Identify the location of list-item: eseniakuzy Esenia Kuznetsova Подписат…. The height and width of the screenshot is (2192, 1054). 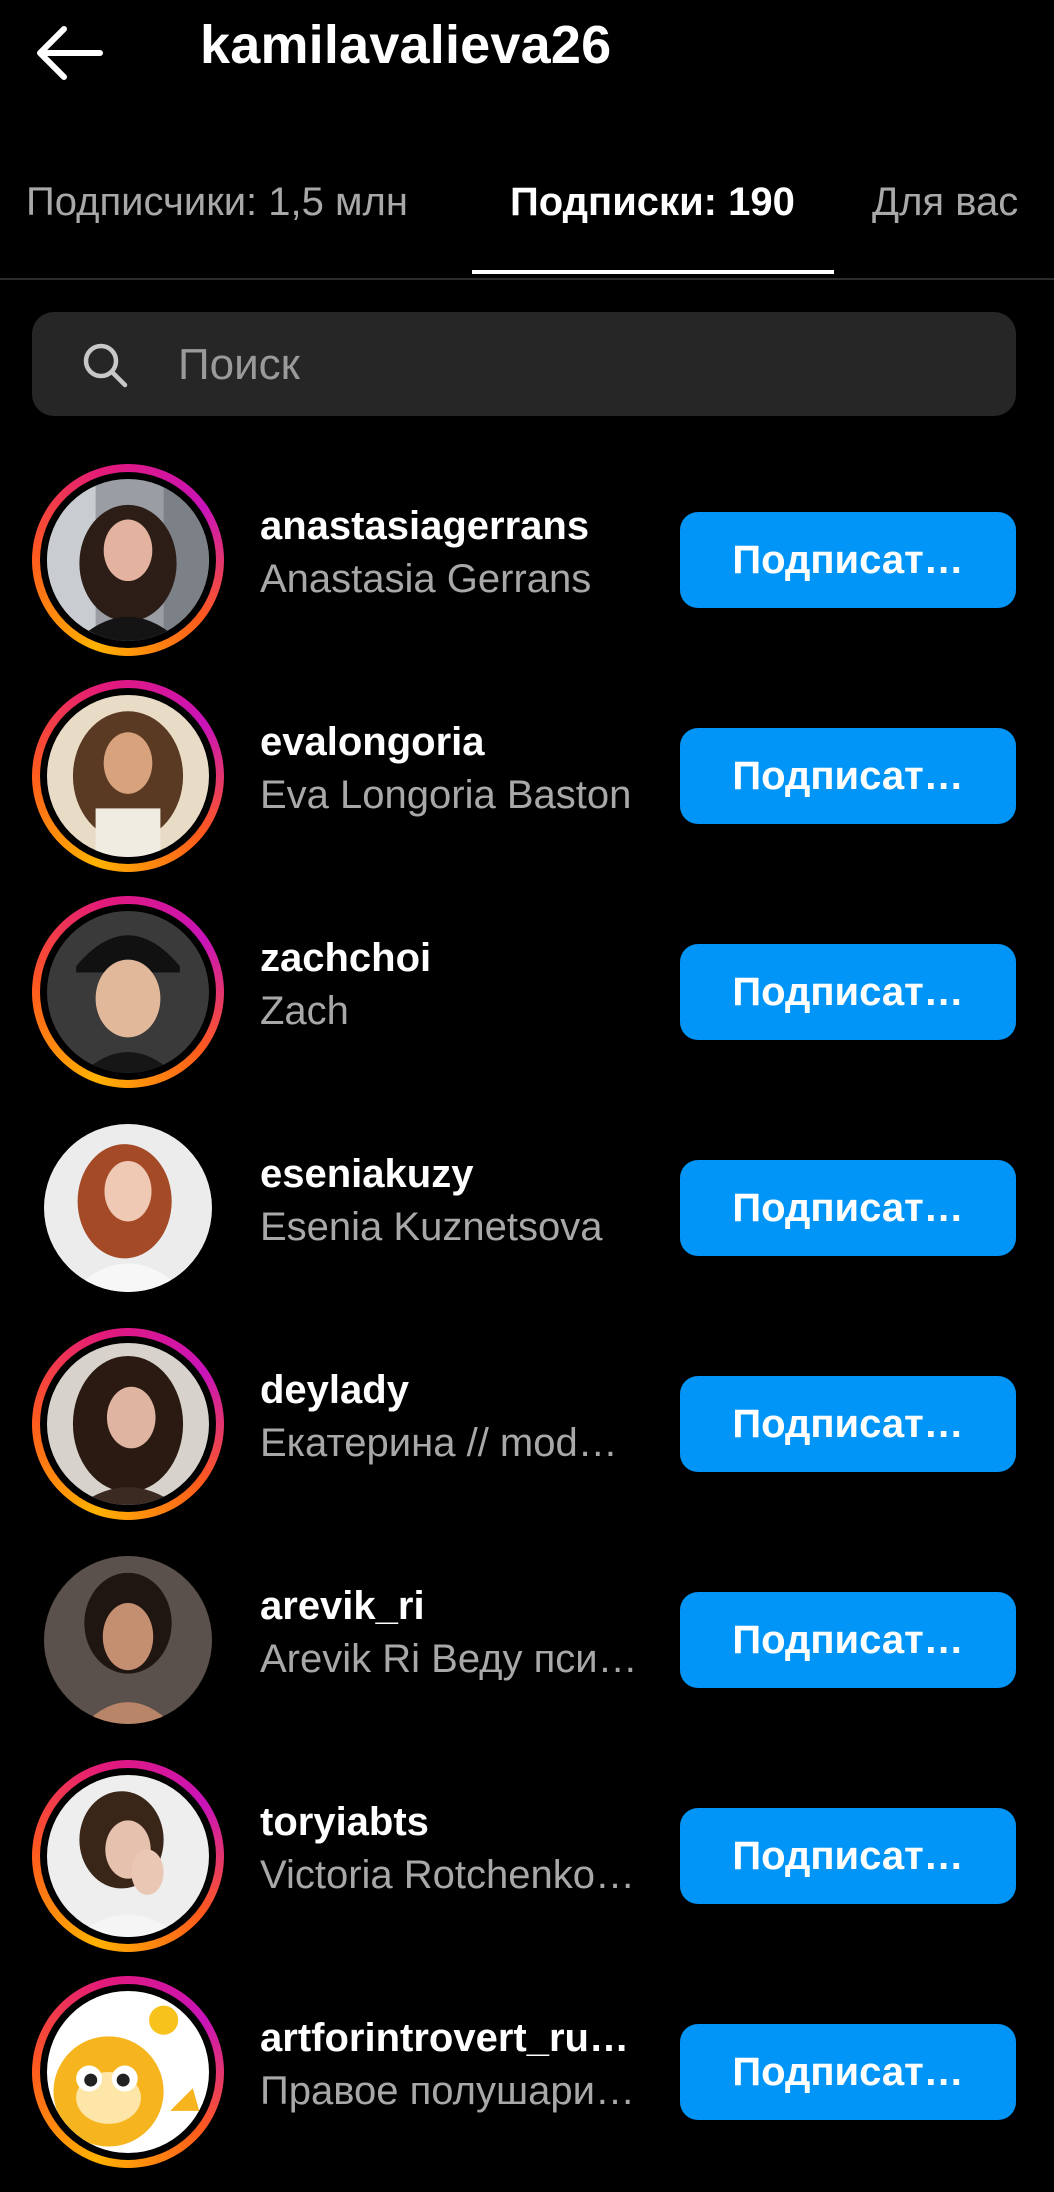
(527, 1220).